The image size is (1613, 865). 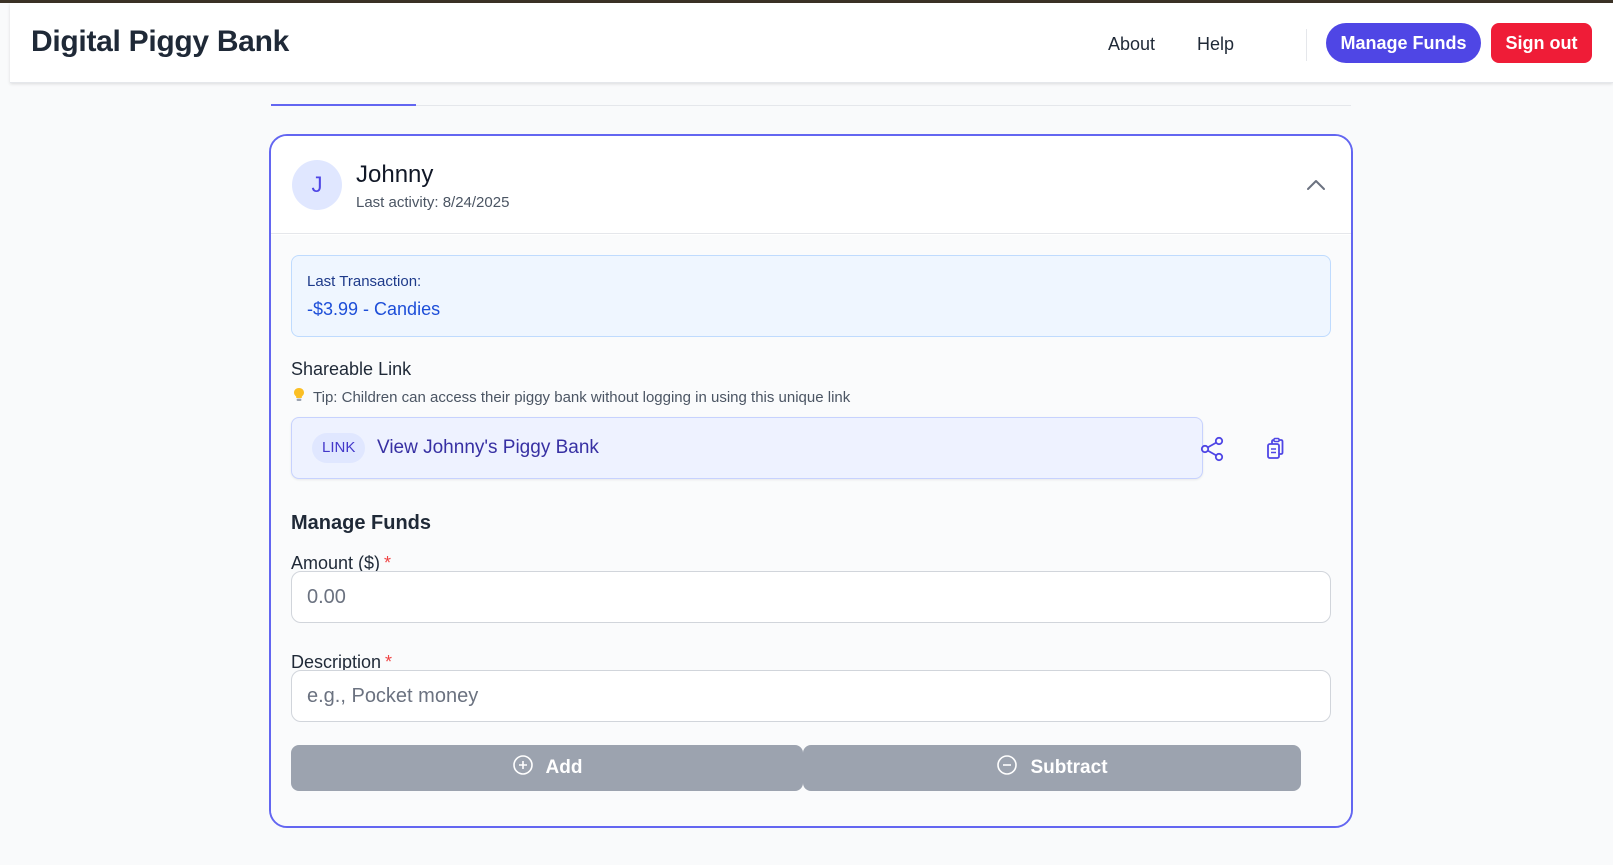 I want to click on shareable-link-title: Shareable Link, so click(x=351, y=369).